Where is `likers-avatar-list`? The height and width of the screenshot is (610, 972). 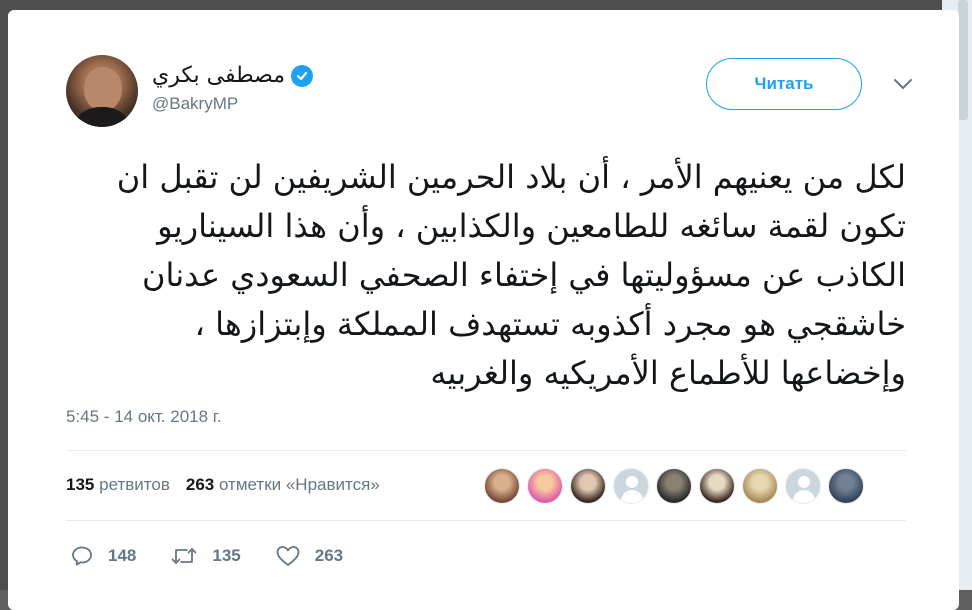
likers-avatar-list is located at coordinates (674, 486).